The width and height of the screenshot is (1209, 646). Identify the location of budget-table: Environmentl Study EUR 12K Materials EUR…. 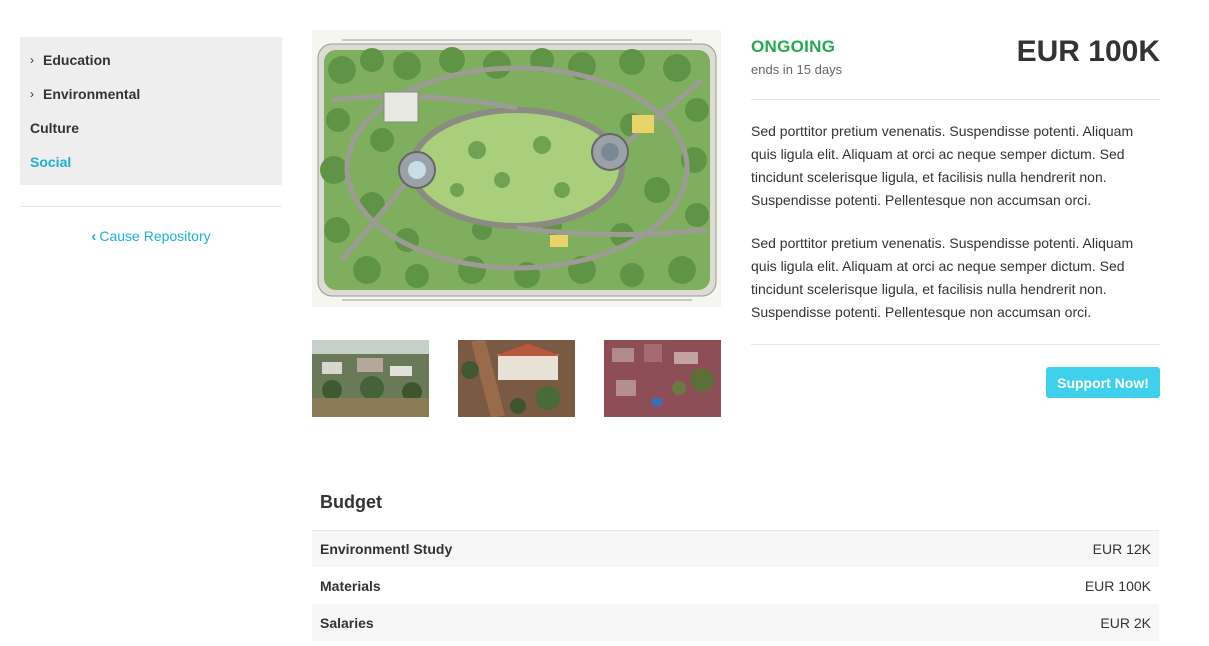
(735, 585).